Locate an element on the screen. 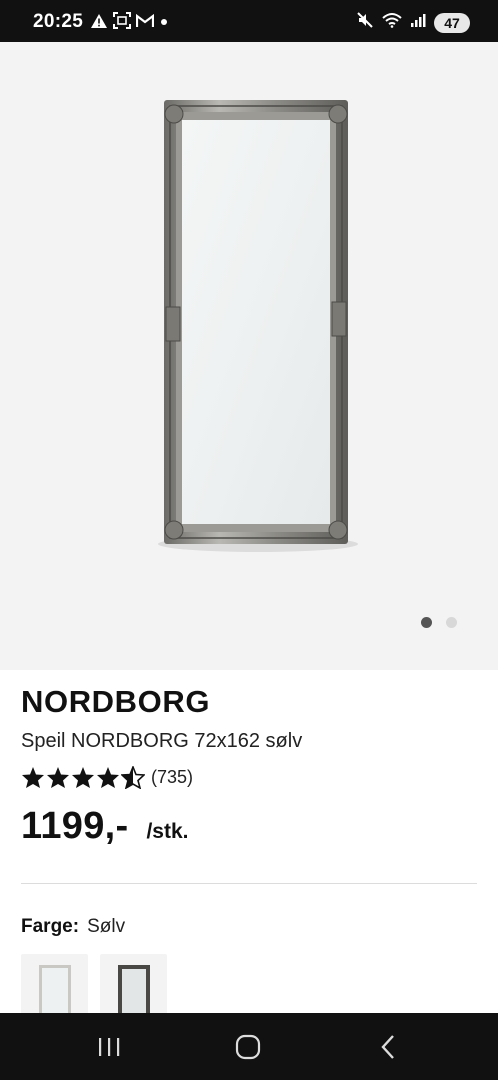  color-selector: Farge: Sølv is located at coordinates (73, 927).